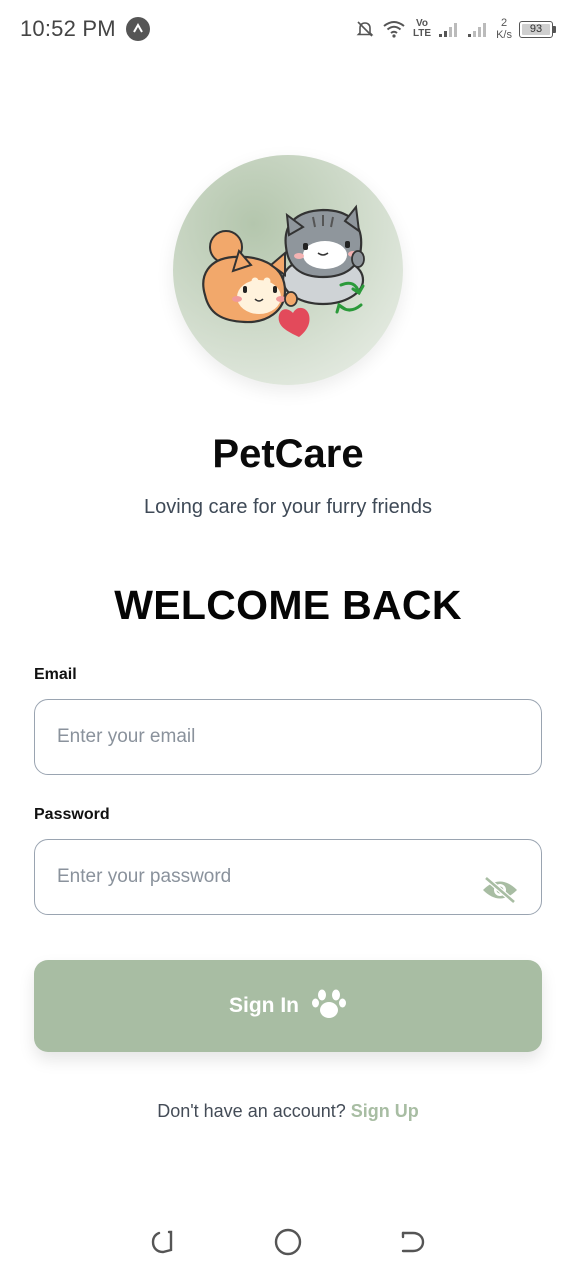 The image size is (576, 1280). I want to click on password-label: Password, so click(72, 814).